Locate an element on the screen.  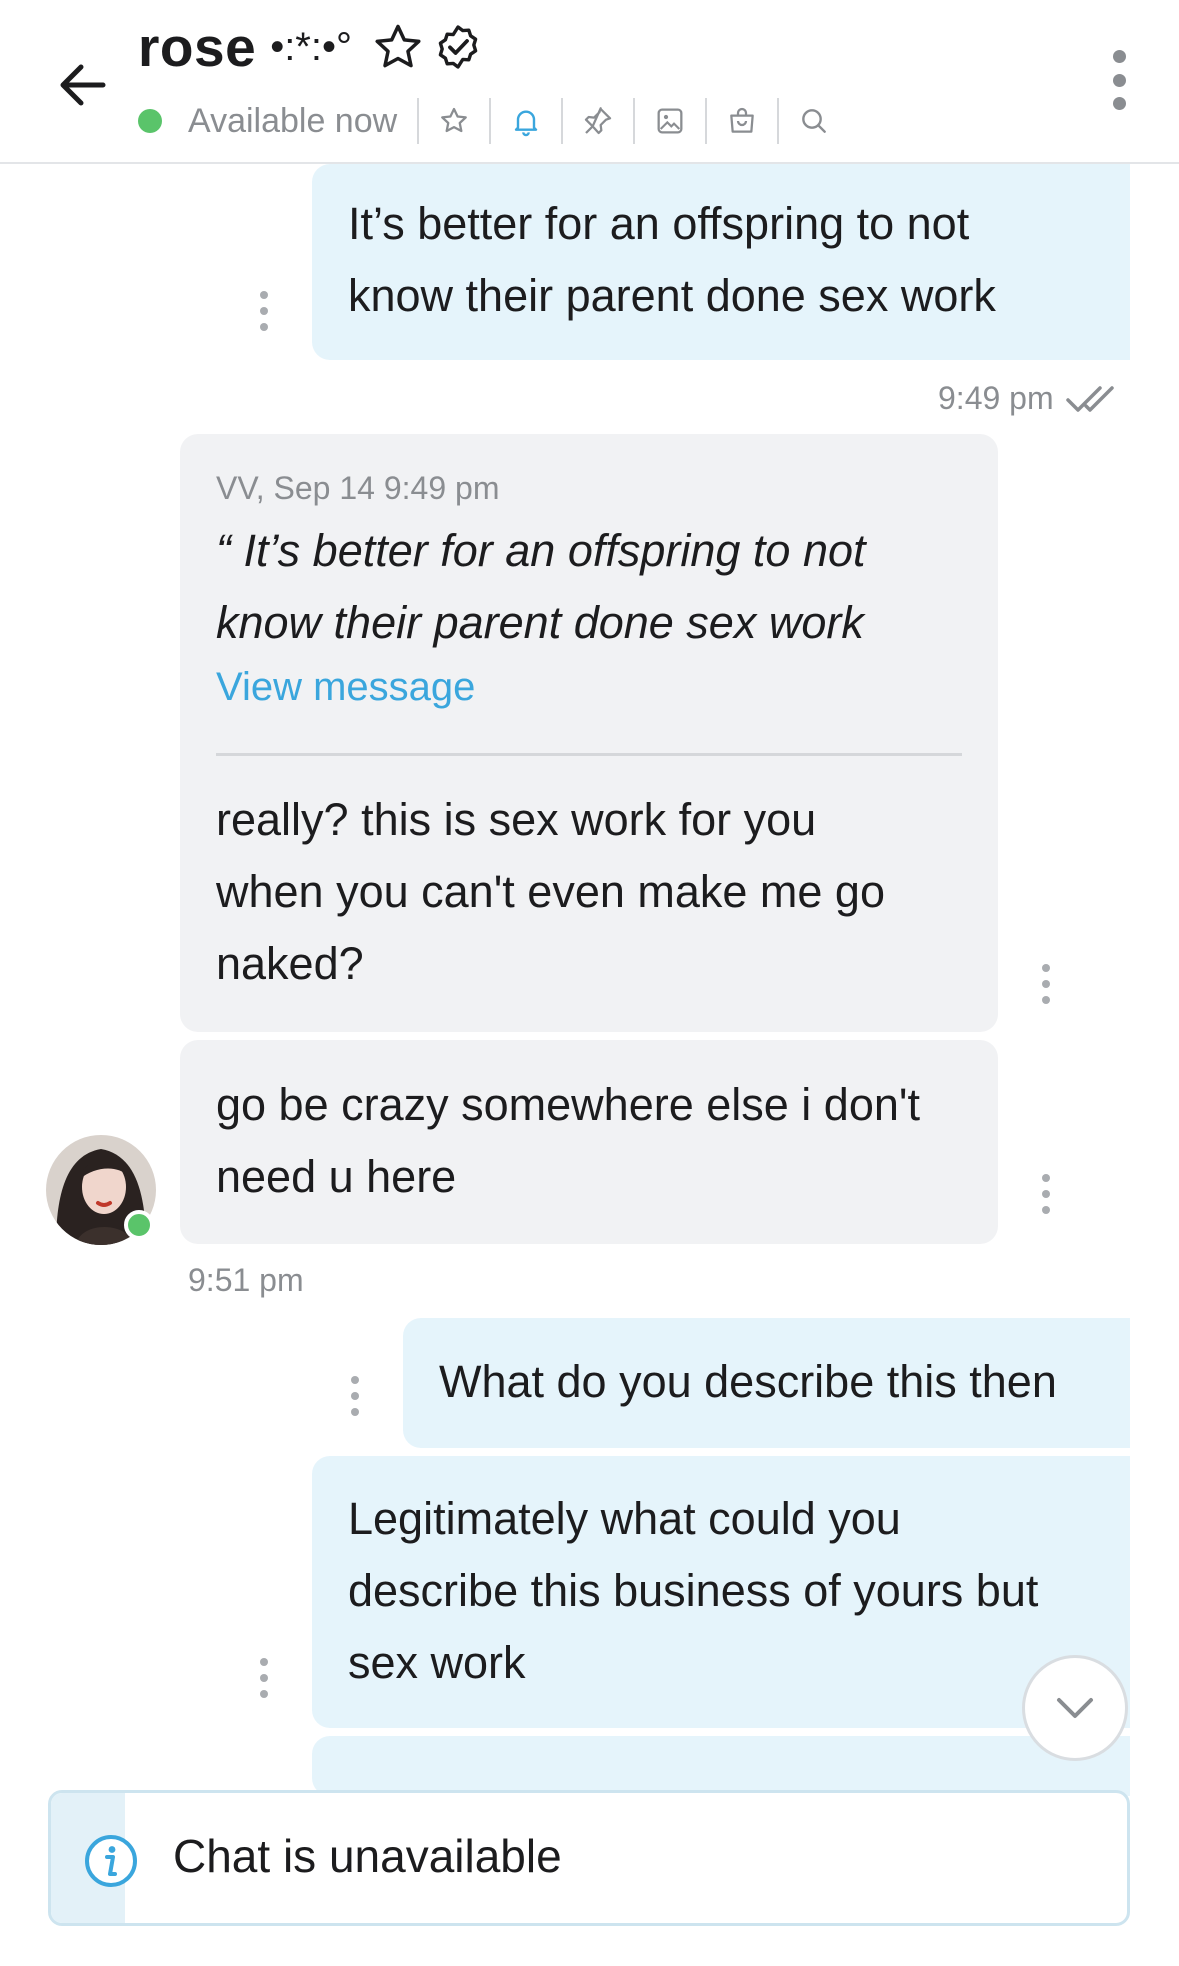
contact-name: rose is located at coordinates (197, 47).